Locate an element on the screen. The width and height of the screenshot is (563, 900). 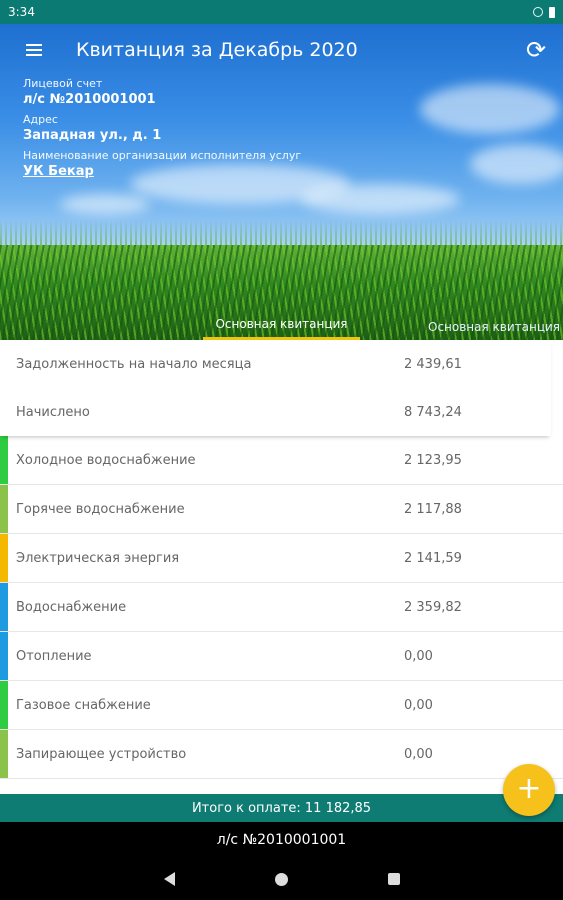
item-value: 2 123,95 is located at coordinates (433, 460).